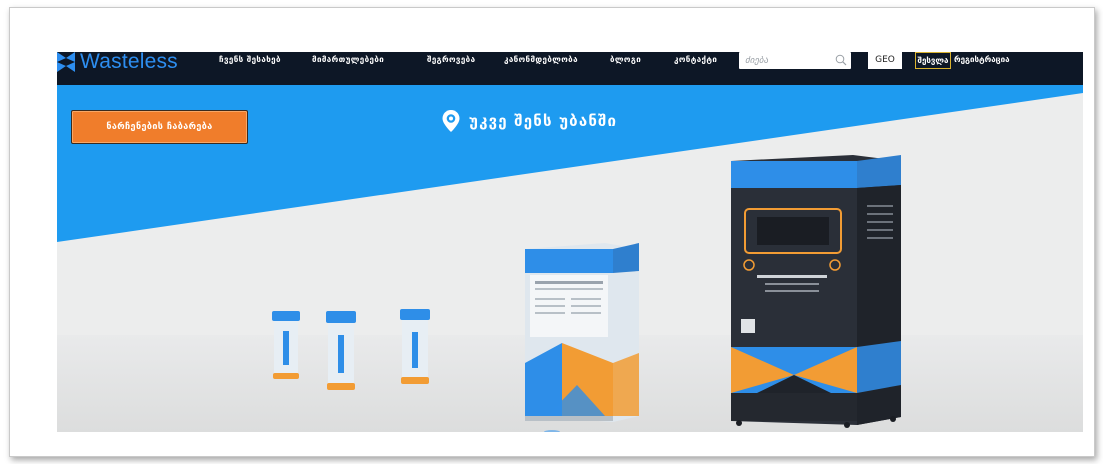 The image size is (1103, 464). I want to click on nav-blog: ბლოგი, so click(625, 59).